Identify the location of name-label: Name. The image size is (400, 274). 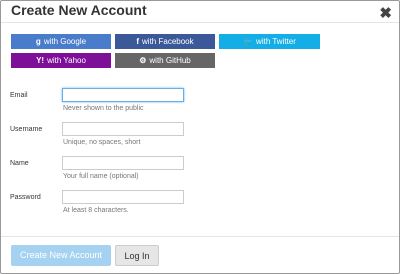
(19, 163).